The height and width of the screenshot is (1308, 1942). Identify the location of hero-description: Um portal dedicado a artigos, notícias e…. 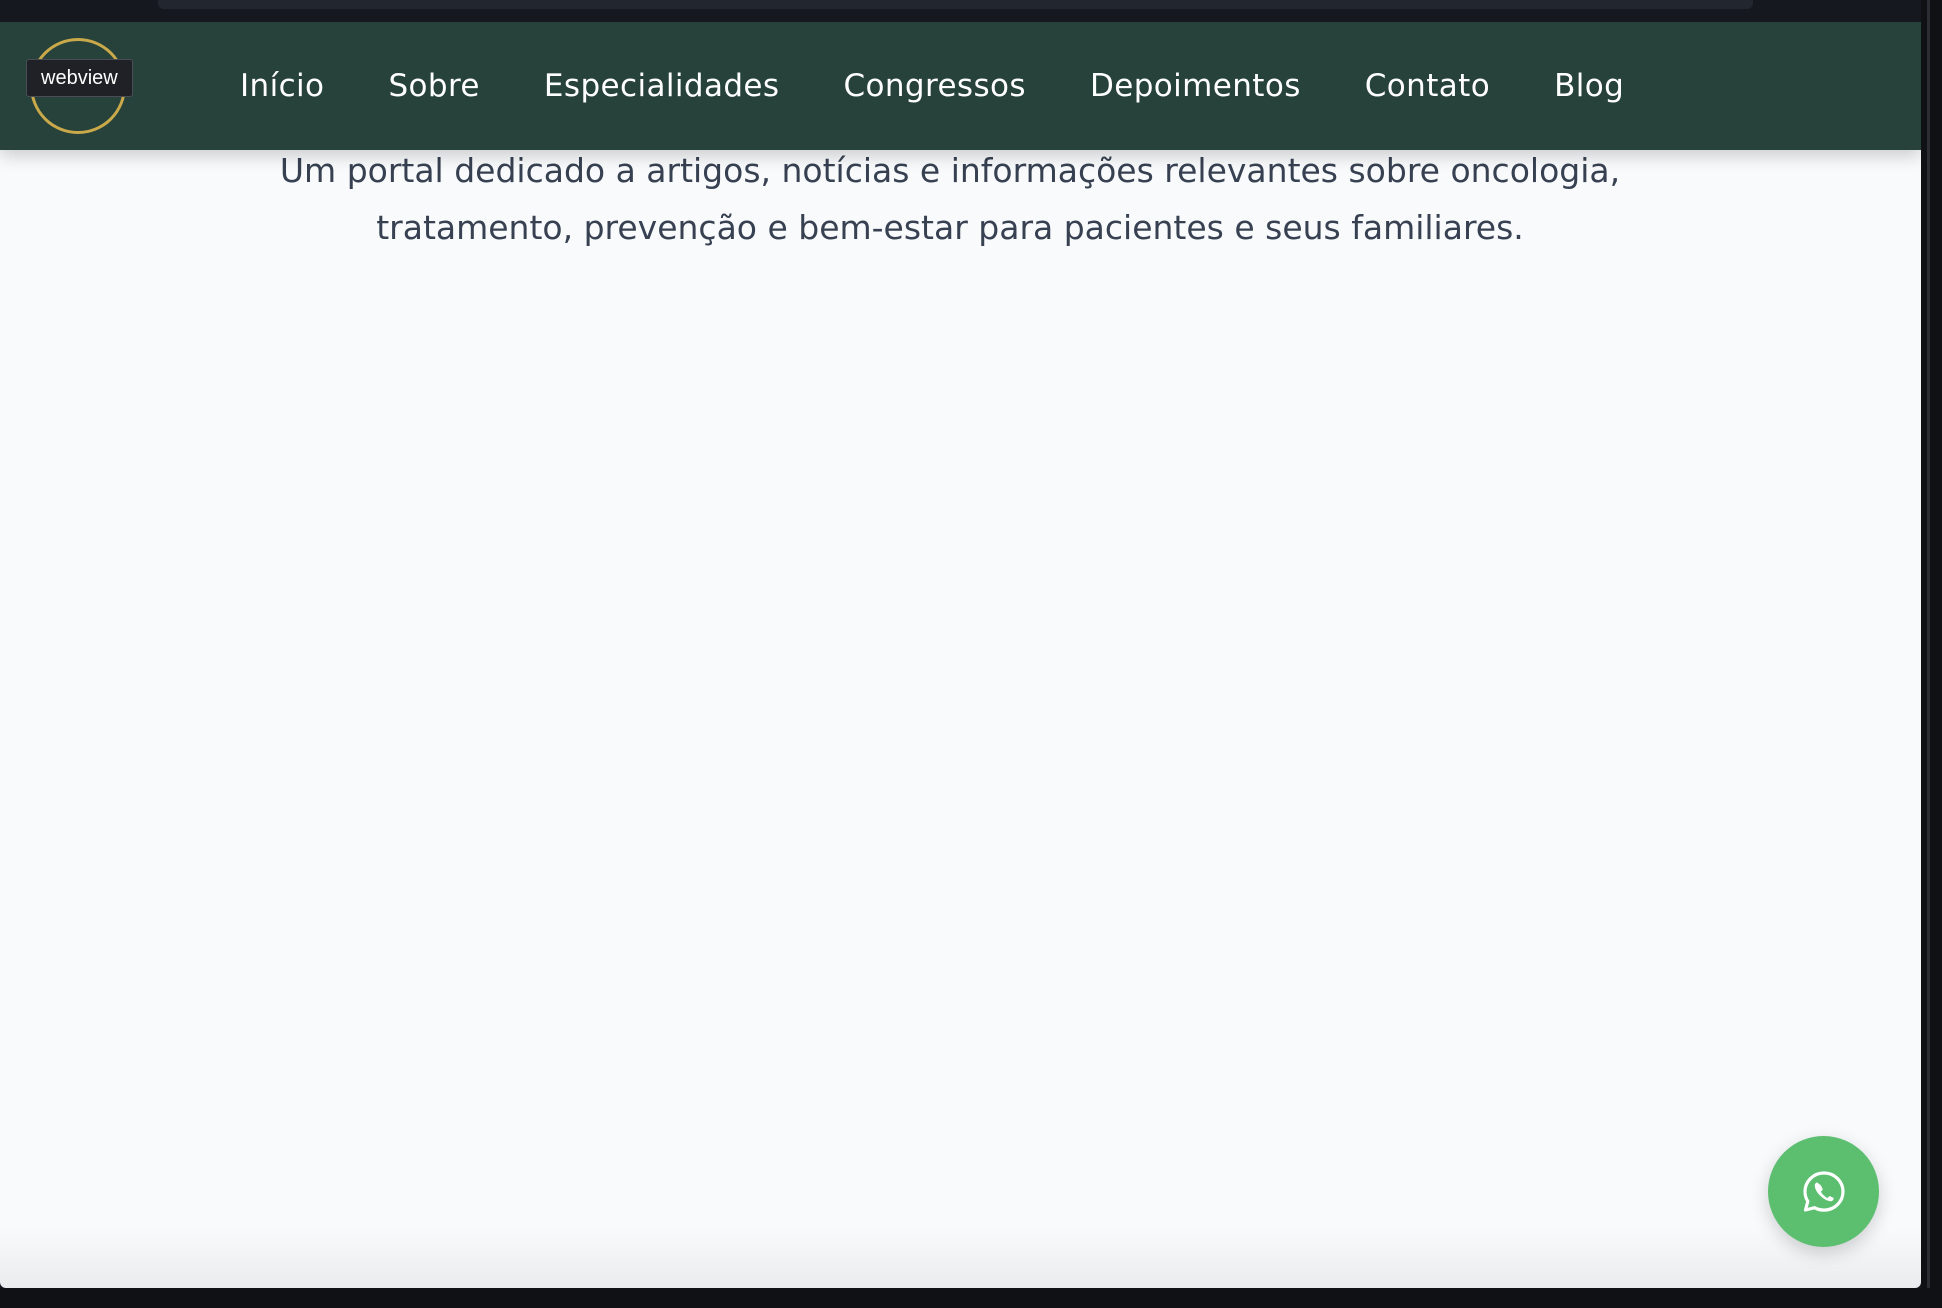
(950, 199).